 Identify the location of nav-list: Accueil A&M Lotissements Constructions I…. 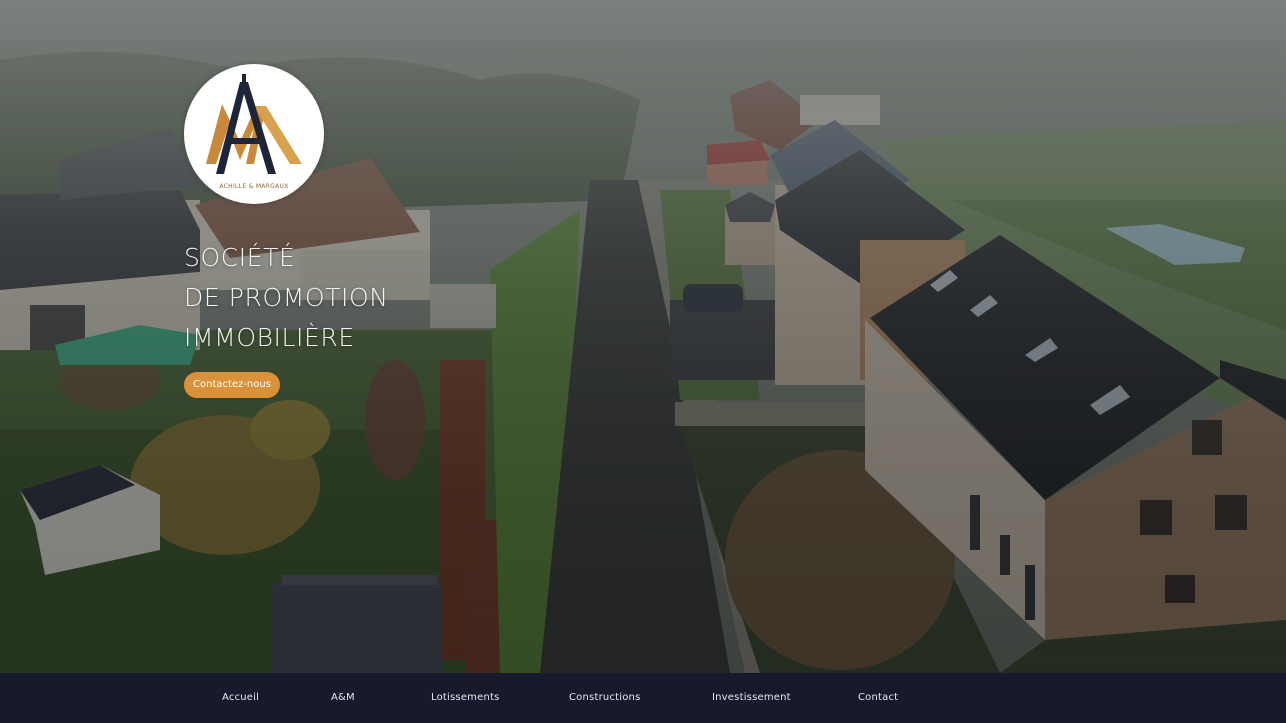
(643, 698).